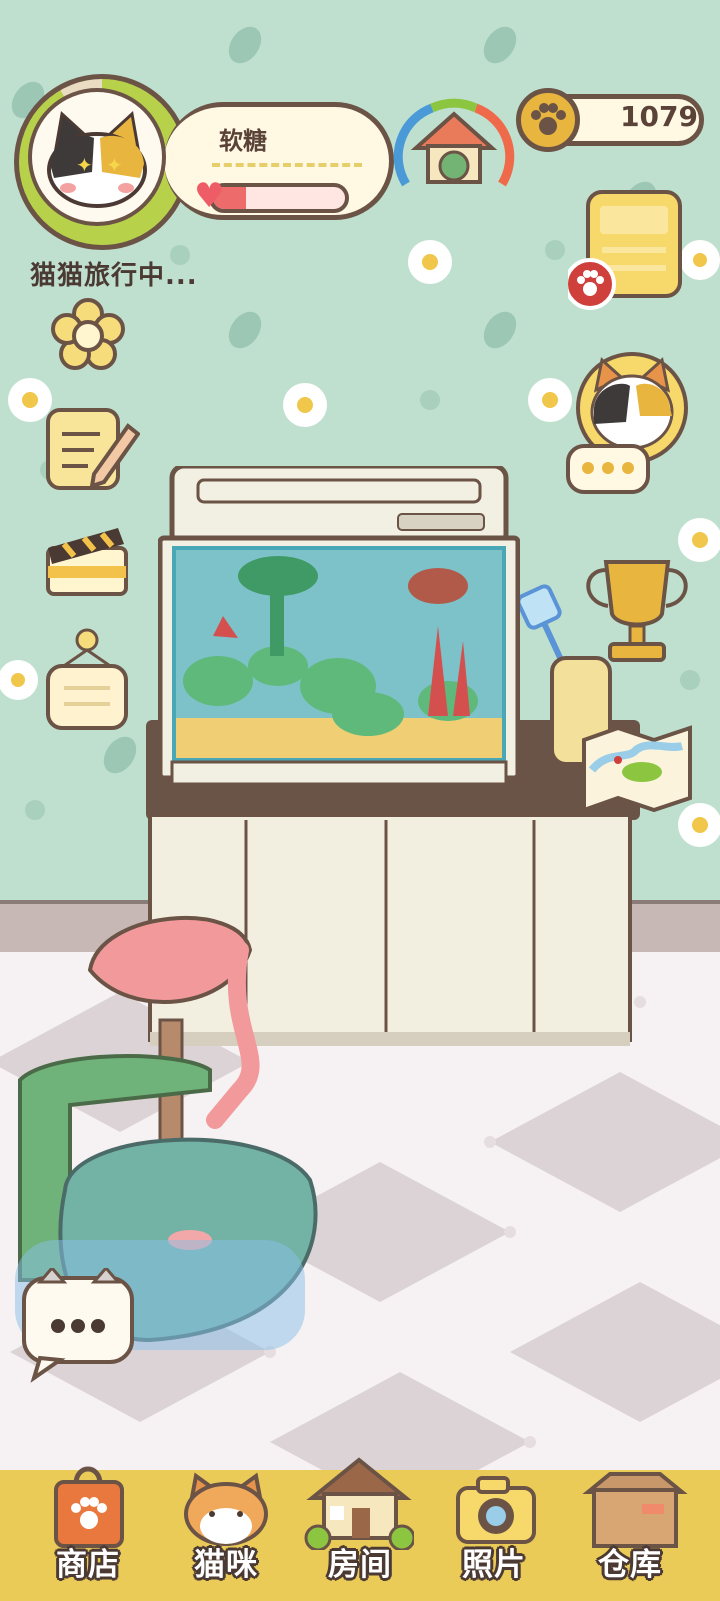 Image resolution: width=720 pixels, height=1601 pixels. What do you see at coordinates (226, 1565) in the screenshot?
I see `tab-cats-label: 猫咪` at bounding box center [226, 1565].